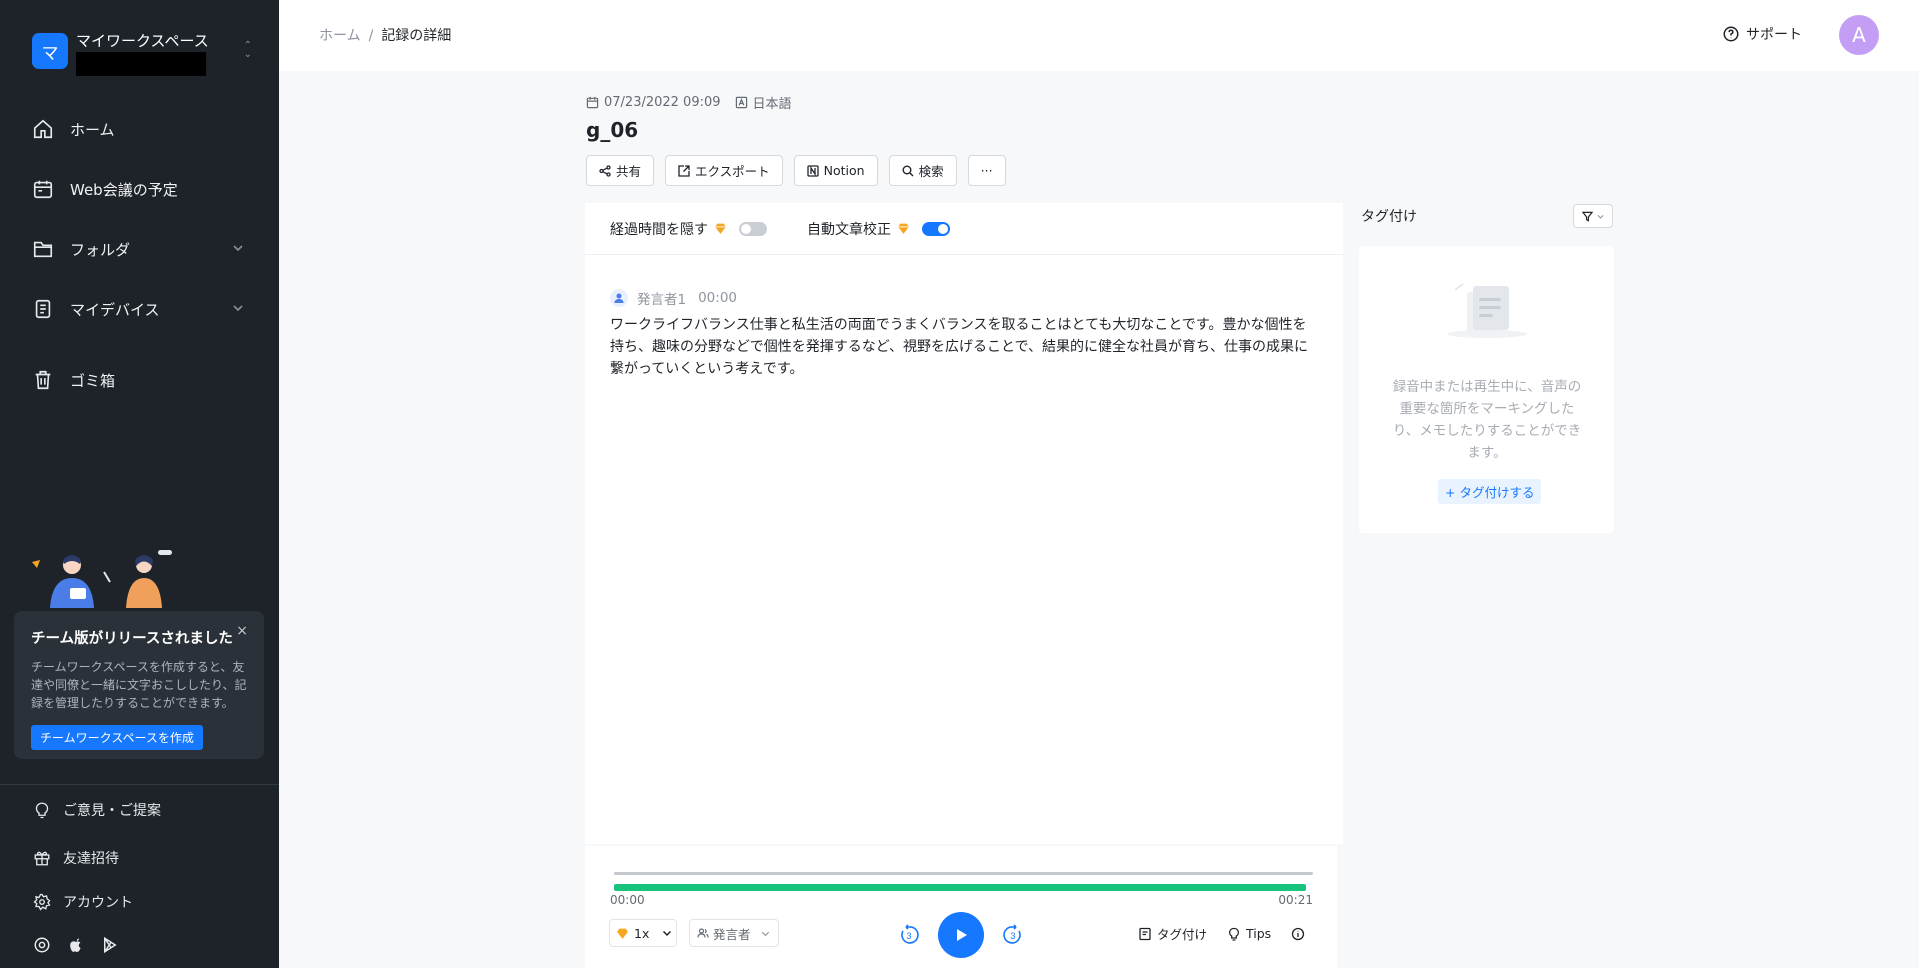 This screenshot has height=968, width=1919. Describe the element at coordinates (100, 249) in the screenshot. I see `nav-folder-label: フォルダ` at that location.